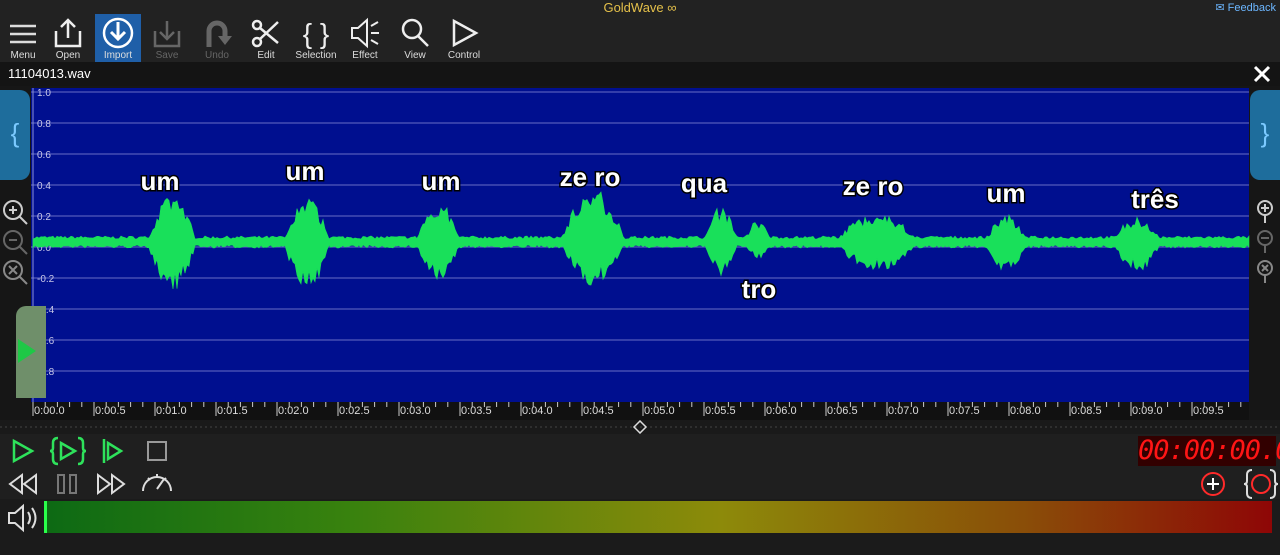 The height and width of the screenshot is (555, 1280). I want to click on amplitude-label: 1.0, so click(44, 93).